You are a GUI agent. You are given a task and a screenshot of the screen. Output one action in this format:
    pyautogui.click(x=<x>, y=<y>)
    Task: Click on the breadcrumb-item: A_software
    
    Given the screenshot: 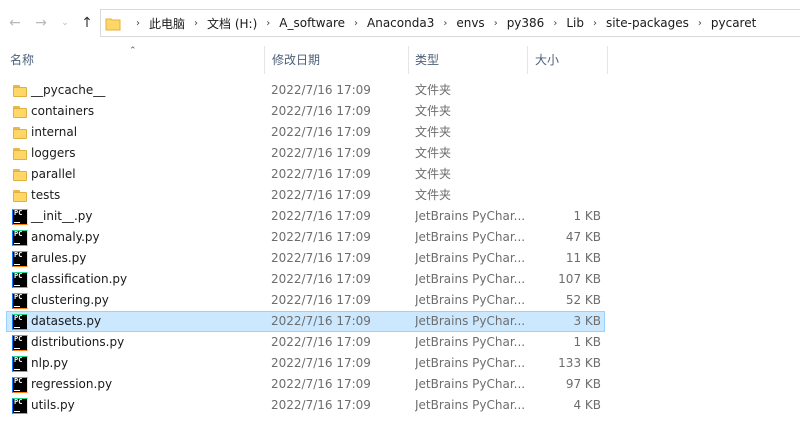 What is the action you would take?
    pyautogui.click(x=312, y=23)
    